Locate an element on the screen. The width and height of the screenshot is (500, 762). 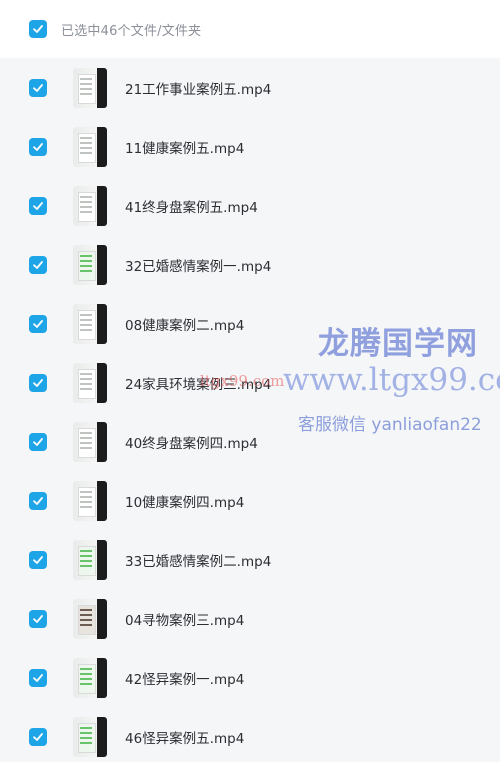
file-name: 10健康案例四.mp4 is located at coordinates (185, 502).